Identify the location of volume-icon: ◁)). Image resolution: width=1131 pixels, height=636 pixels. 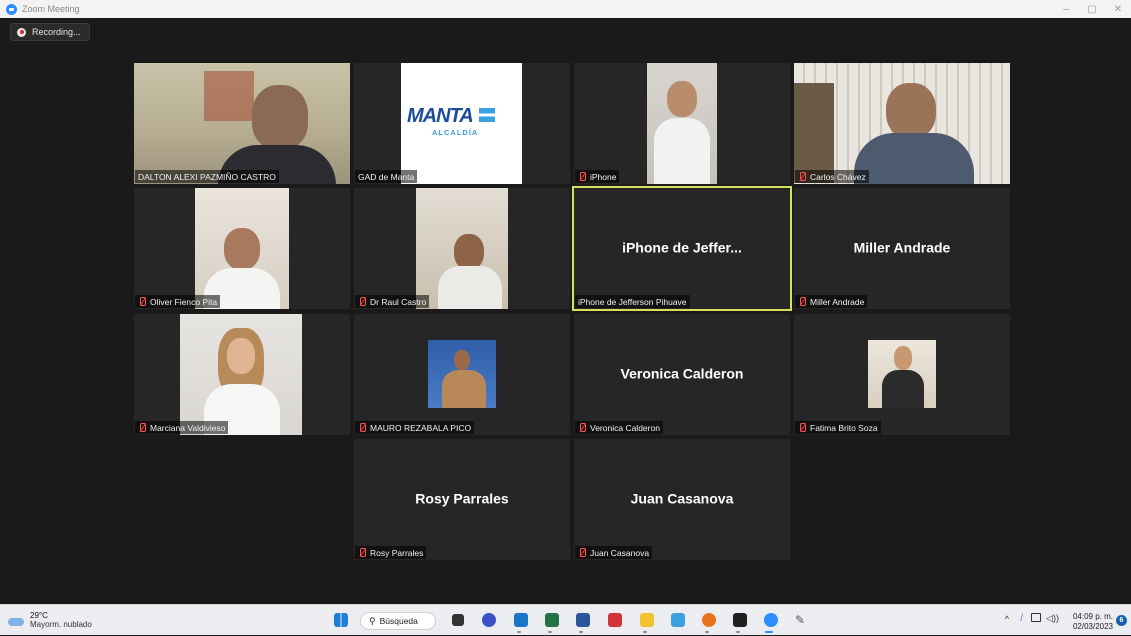
(1052, 618).